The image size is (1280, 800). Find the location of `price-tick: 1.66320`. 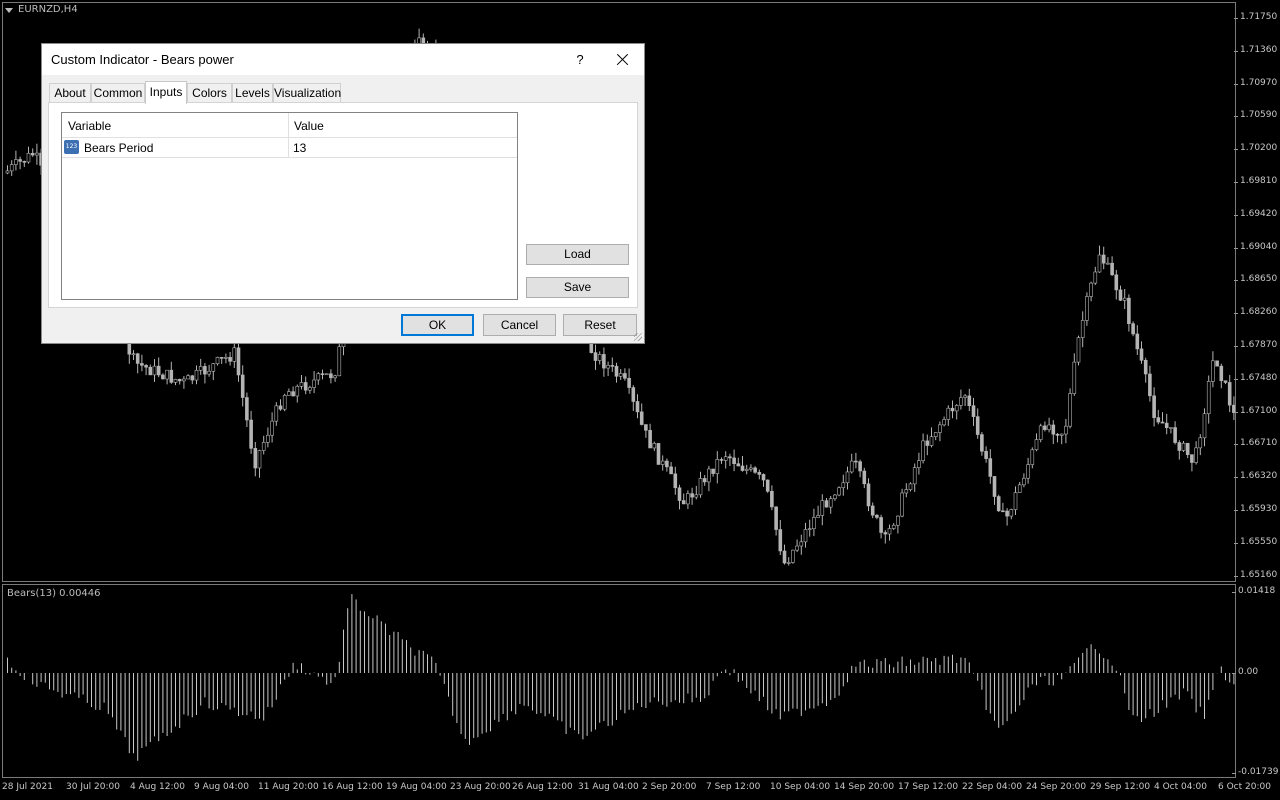

price-tick: 1.66320 is located at coordinates (1255, 476).